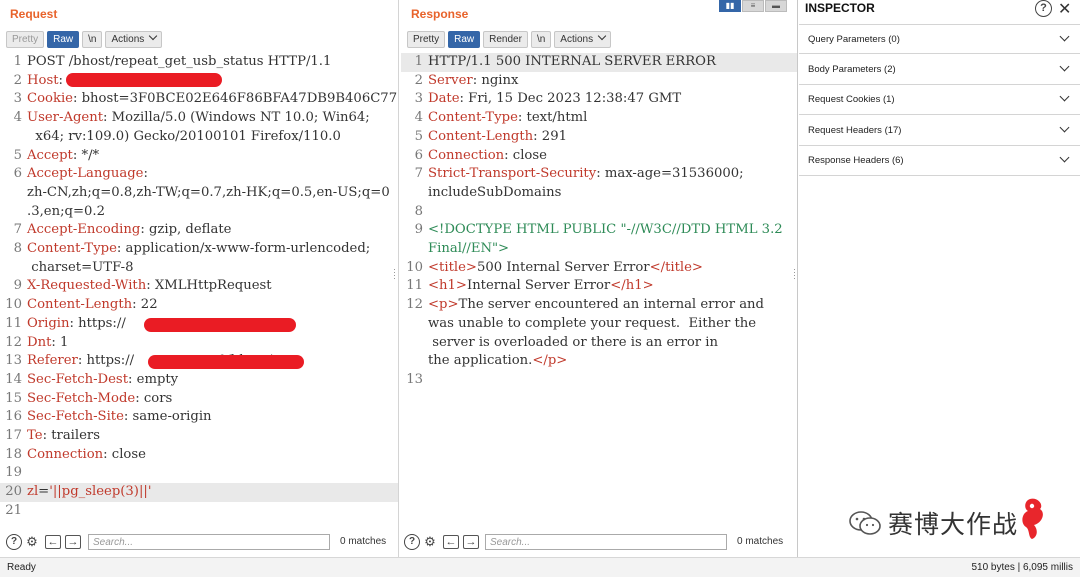 The height and width of the screenshot is (577, 1080). What do you see at coordinates (855, 130) in the screenshot?
I see `section-label: Request Headers (17)` at bounding box center [855, 130].